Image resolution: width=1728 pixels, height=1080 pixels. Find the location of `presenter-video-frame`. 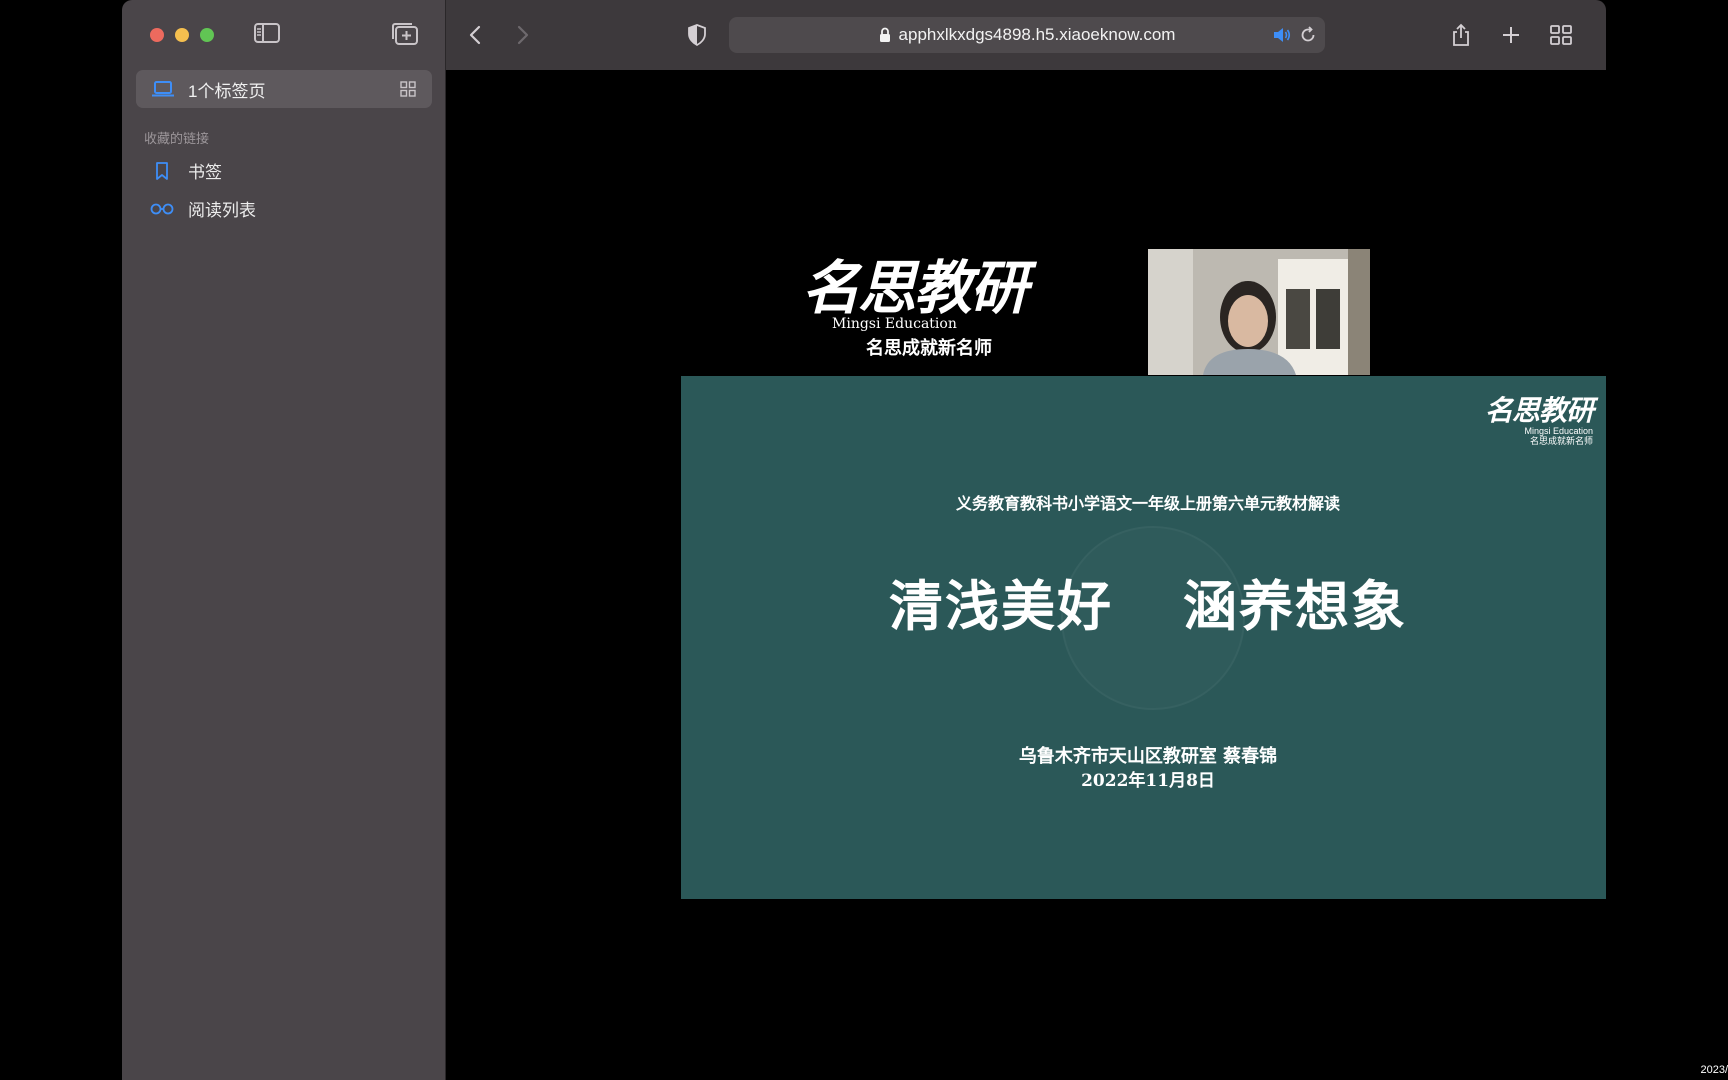

presenter-video-frame is located at coordinates (1259, 312).